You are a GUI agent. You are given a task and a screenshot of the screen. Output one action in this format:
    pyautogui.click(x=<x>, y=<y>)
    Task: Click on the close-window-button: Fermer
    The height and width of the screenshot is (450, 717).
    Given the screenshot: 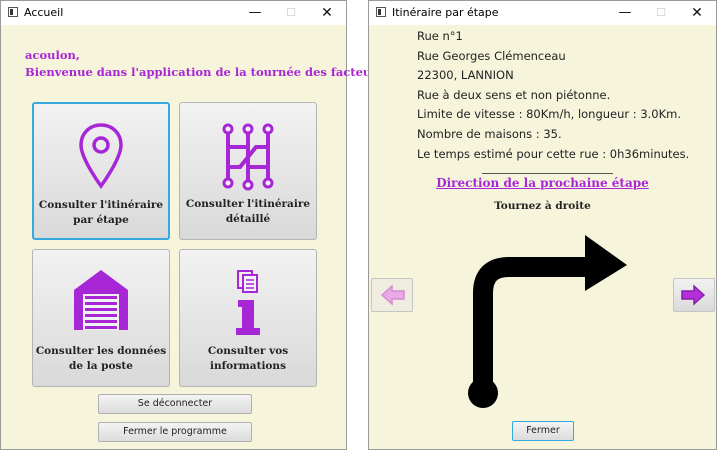 What is the action you would take?
    pyautogui.click(x=543, y=431)
    